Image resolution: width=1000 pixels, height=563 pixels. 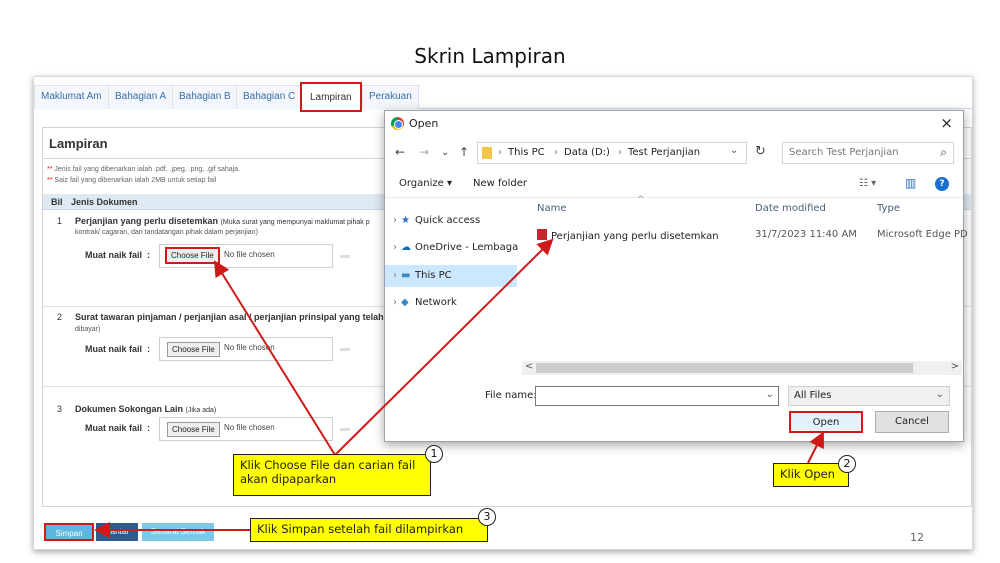 I want to click on step-3-badge: 3, so click(x=487, y=517).